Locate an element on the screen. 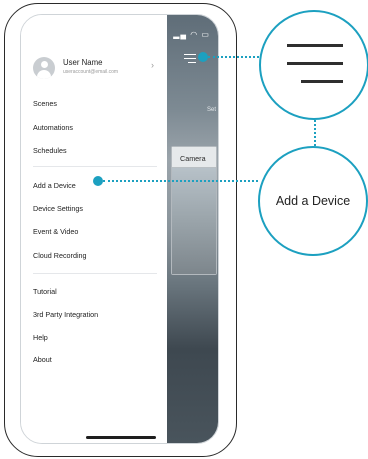  camera-card: Camera is located at coordinates (194, 210).